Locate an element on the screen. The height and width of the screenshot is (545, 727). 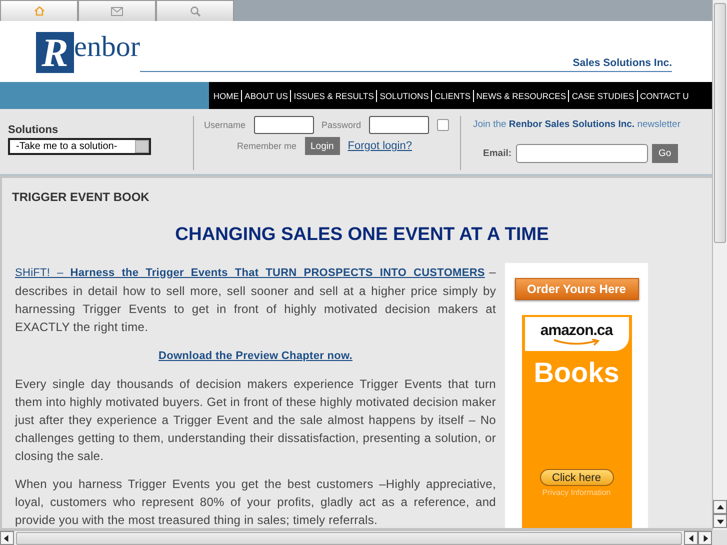
mail-icon is located at coordinates (117, 11).